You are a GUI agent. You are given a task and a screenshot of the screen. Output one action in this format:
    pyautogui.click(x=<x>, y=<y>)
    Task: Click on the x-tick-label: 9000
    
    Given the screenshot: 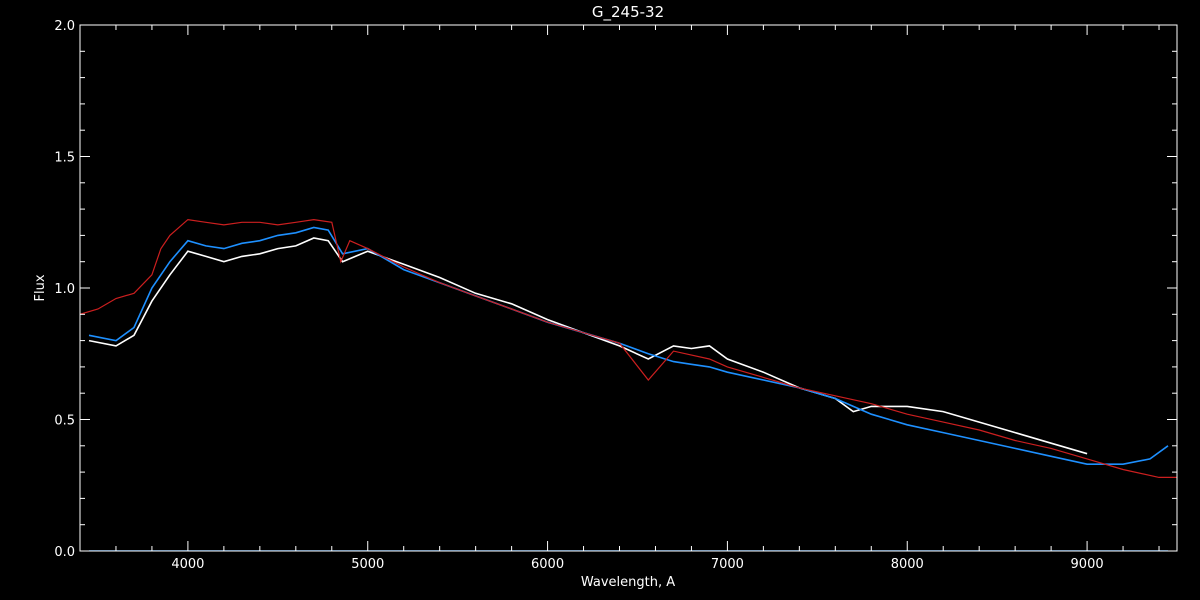 What is the action you would take?
    pyautogui.click(x=1087, y=564)
    